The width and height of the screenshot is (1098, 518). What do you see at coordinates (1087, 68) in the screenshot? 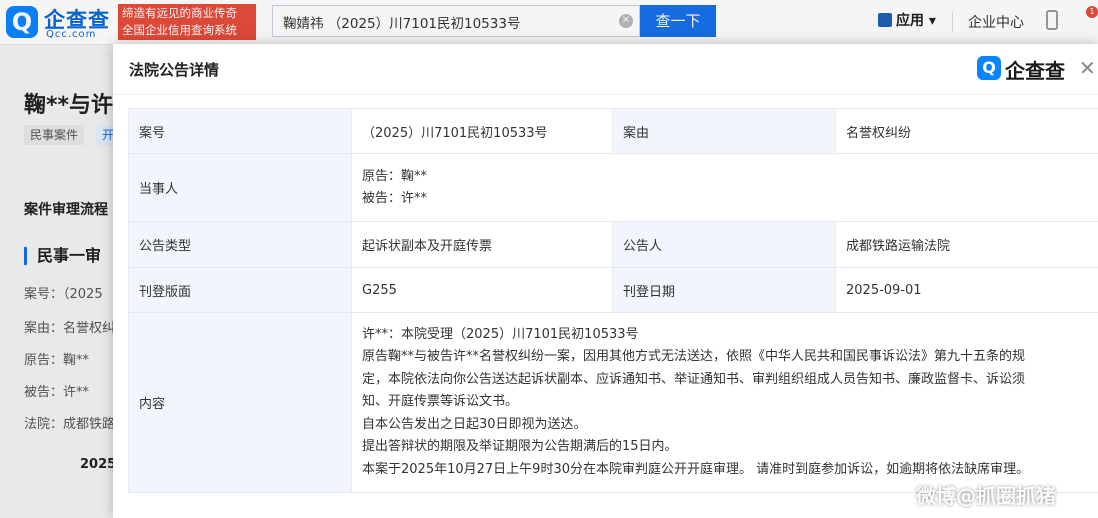
I see `close-icon: ✕` at bounding box center [1087, 68].